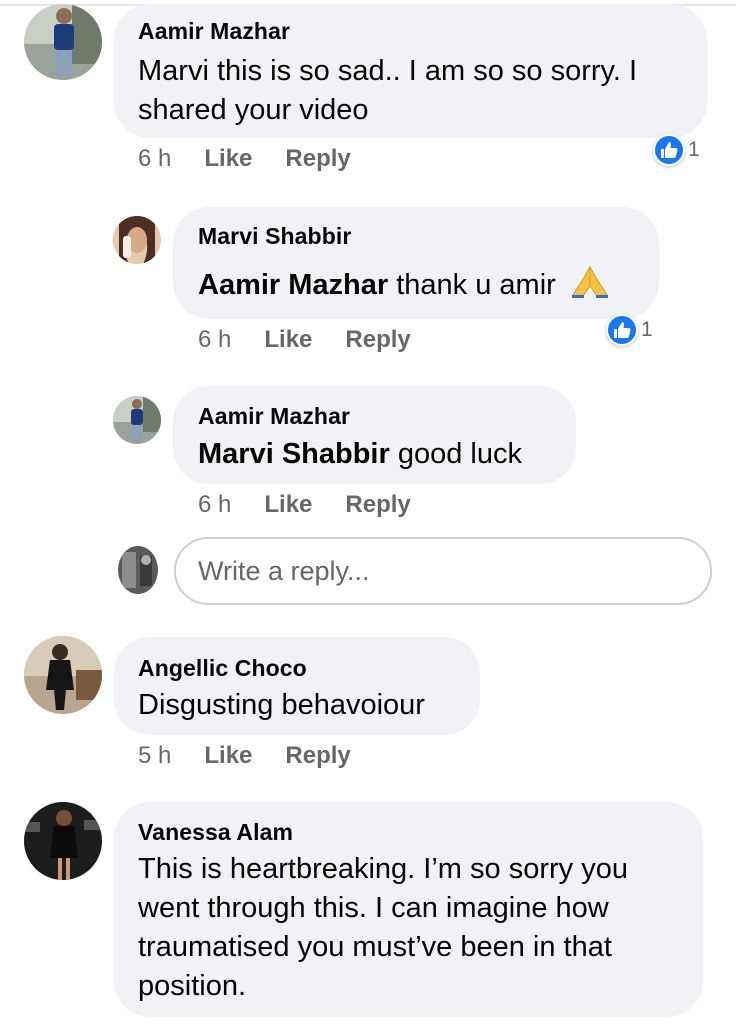 The height and width of the screenshot is (1024, 736). What do you see at coordinates (454, 571) in the screenshot?
I see `reply-input` at bounding box center [454, 571].